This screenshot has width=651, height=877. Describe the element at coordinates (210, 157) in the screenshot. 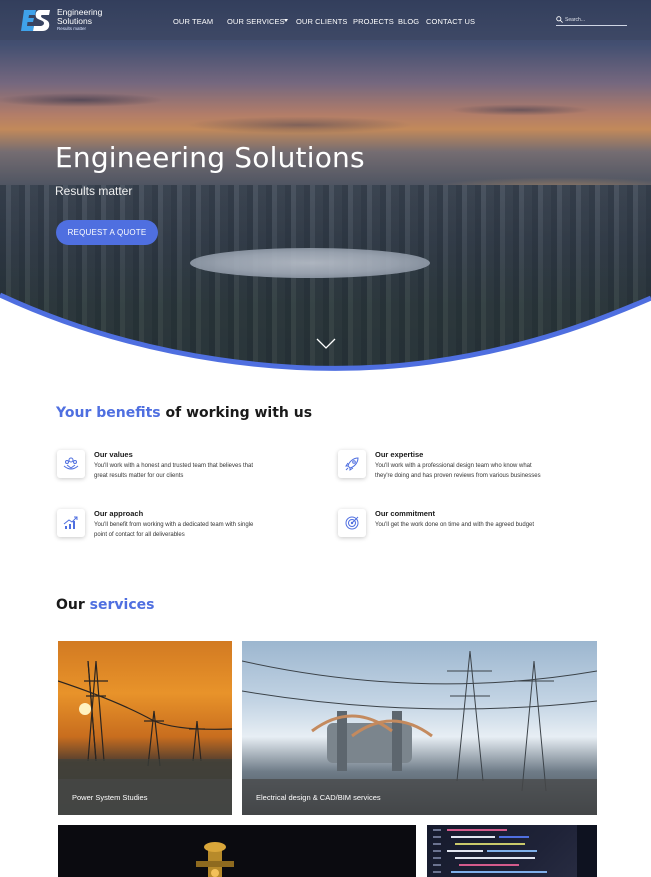

I see `hero-title: Engineering Solutions` at that location.